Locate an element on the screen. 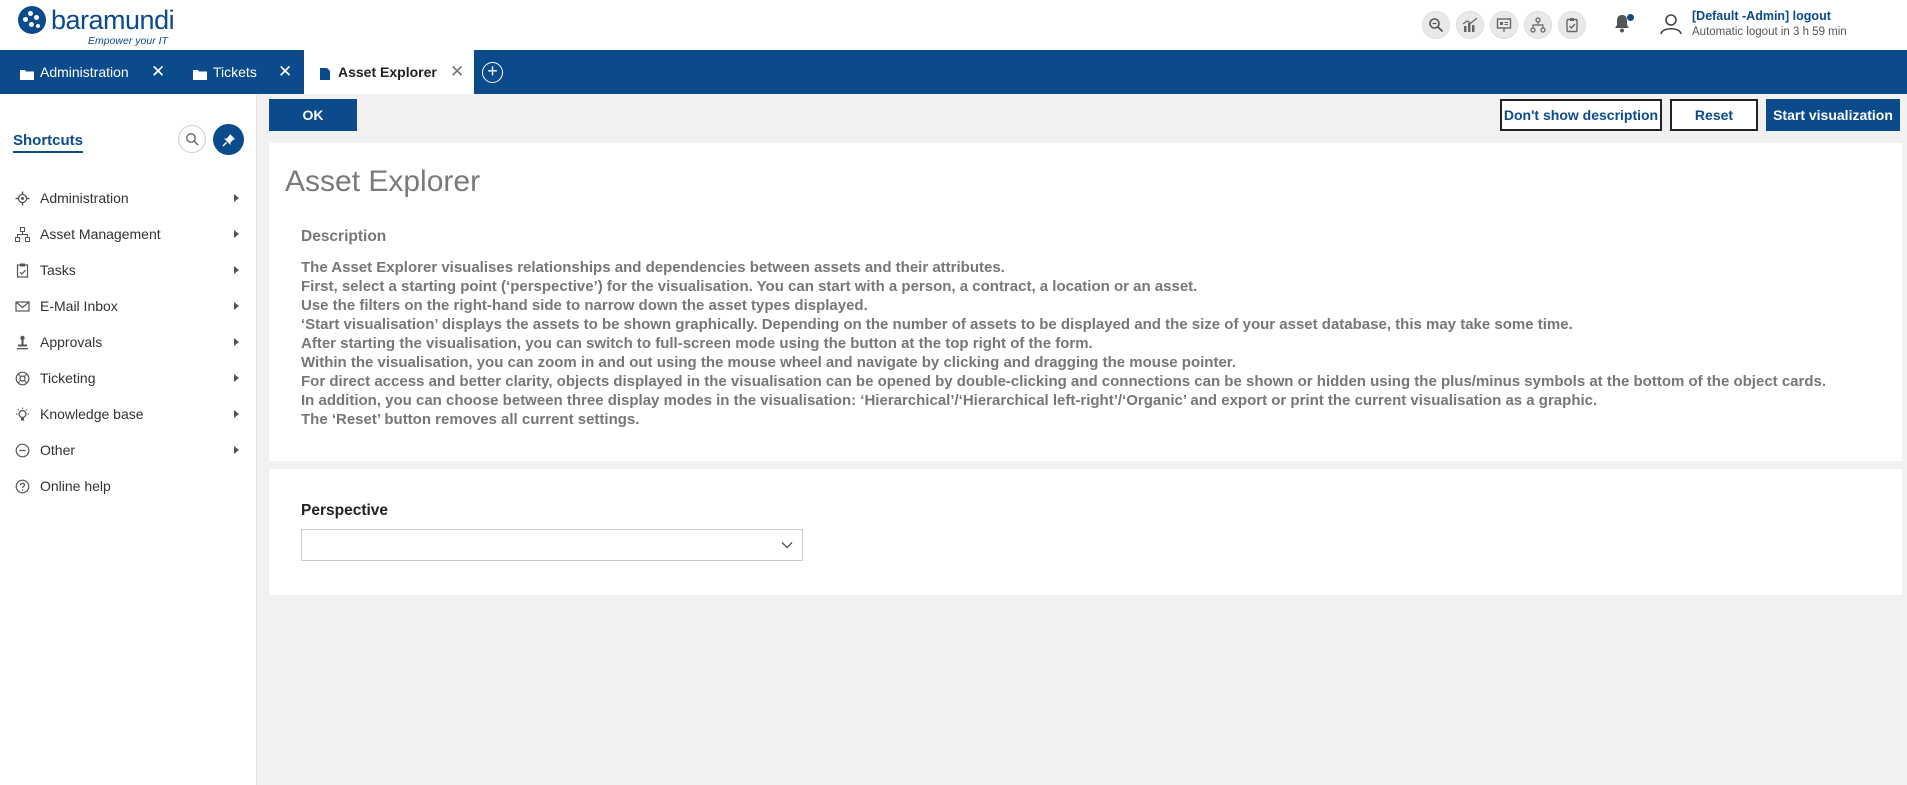 The image size is (1907, 785). sidebar-item-label: Other is located at coordinates (58, 450).